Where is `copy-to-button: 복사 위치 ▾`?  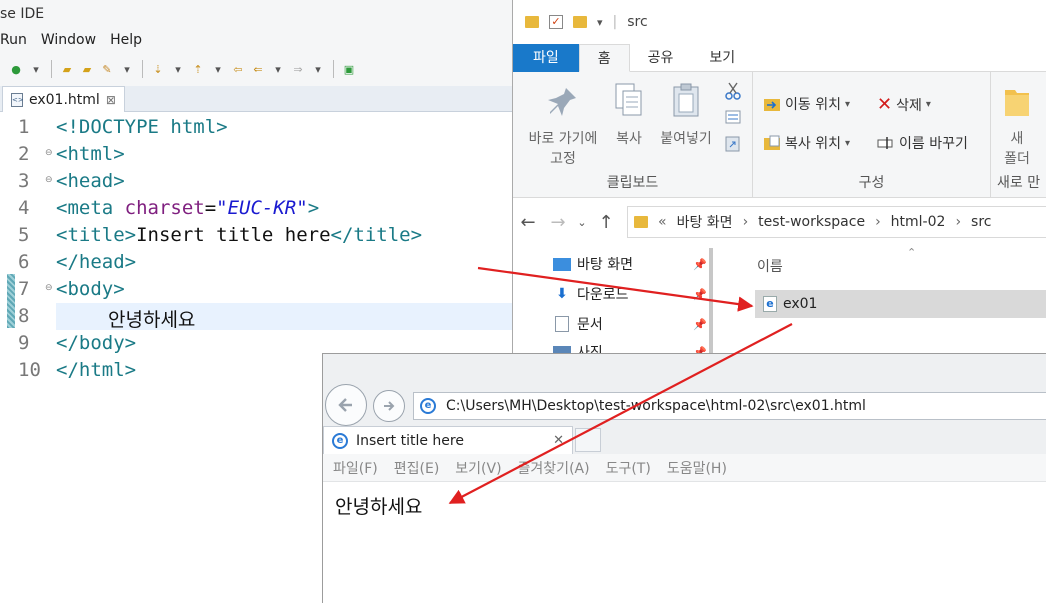
copy-to-button: 복사 위치 ▾ is located at coordinates (806, 143).